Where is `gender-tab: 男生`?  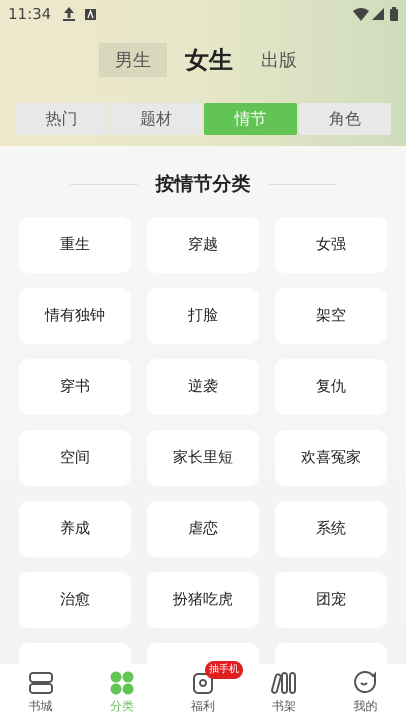 gender-tab: 男生 is located at coordinates (133, 60).